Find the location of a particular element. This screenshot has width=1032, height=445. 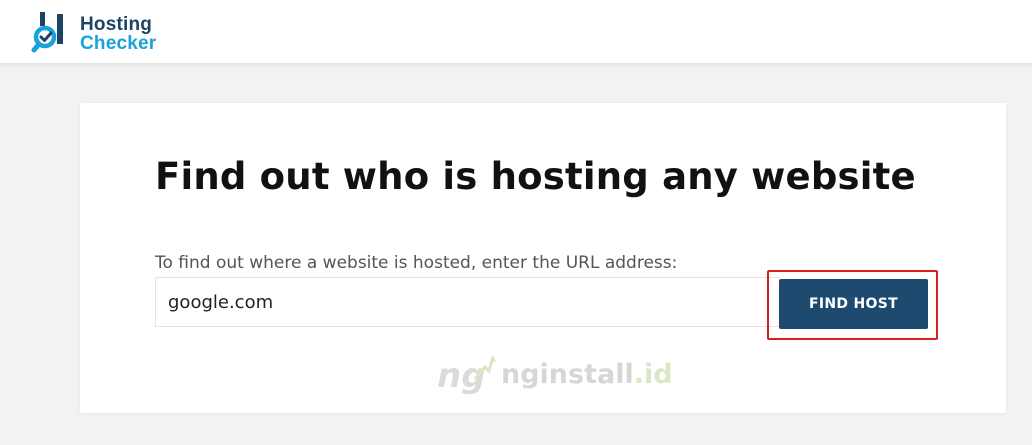

watermark-text: nginstall.id is located at coordinates (587, 374).